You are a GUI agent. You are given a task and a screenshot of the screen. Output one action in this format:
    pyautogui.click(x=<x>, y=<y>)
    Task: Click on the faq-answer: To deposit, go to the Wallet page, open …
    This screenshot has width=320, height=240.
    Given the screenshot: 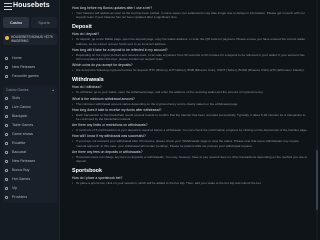 What is the action you would take?
    pyautogui.click(x=190, y=41)
    